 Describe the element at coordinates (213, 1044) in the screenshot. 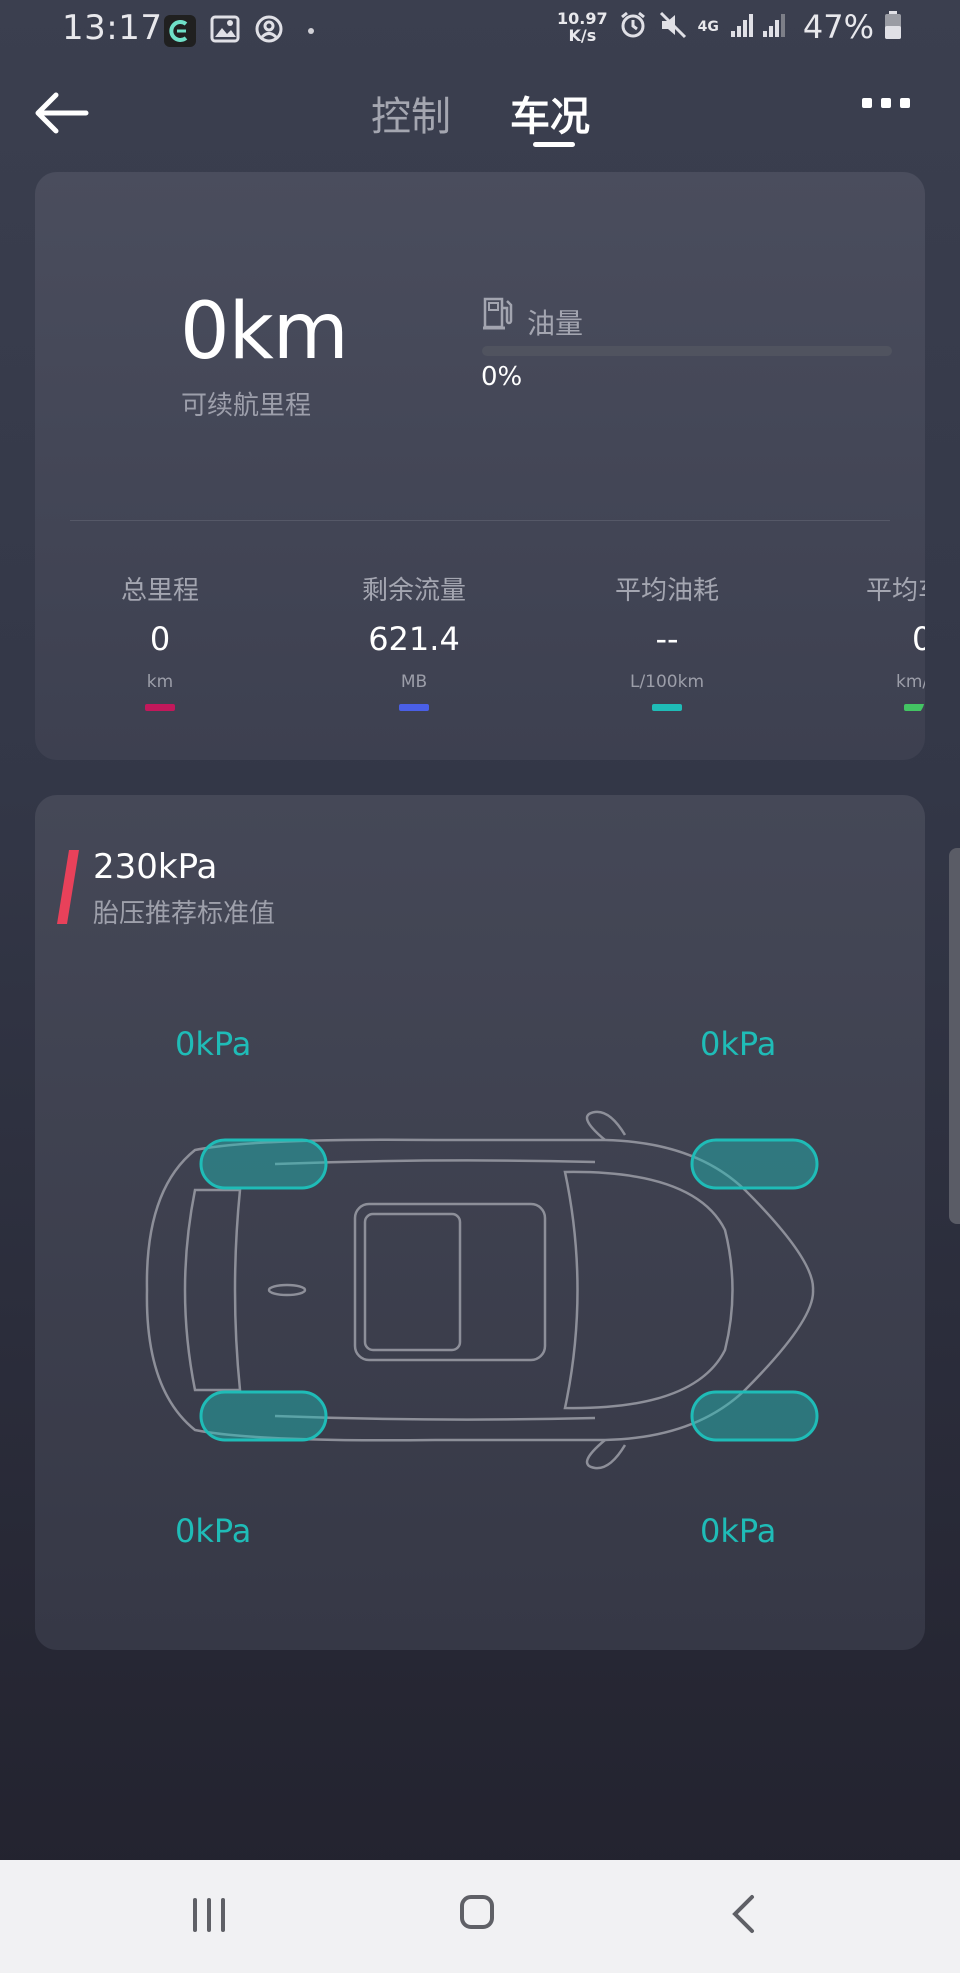

I see `tire-front-left-pressure: 0kPa` at that location.